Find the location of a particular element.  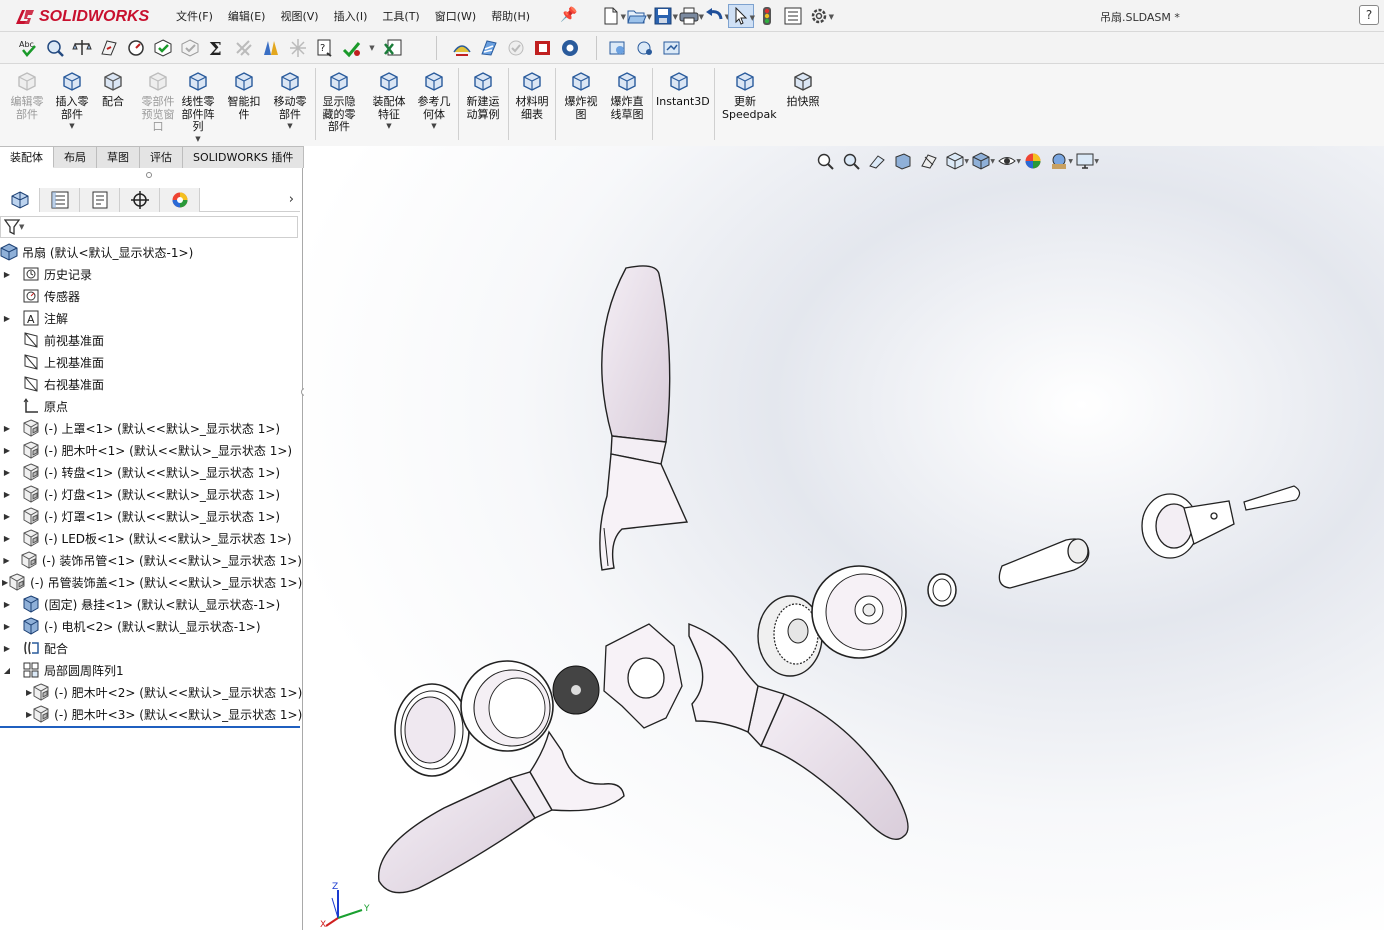

menu-item: 工具(T) is located at coordinates (400, 16).